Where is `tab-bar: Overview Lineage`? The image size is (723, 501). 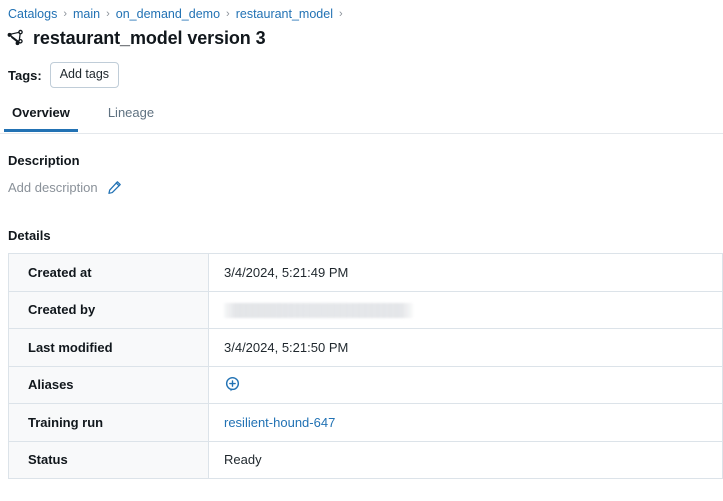
tab-bar: Overview Lineage is located at coordinates (361, 119).